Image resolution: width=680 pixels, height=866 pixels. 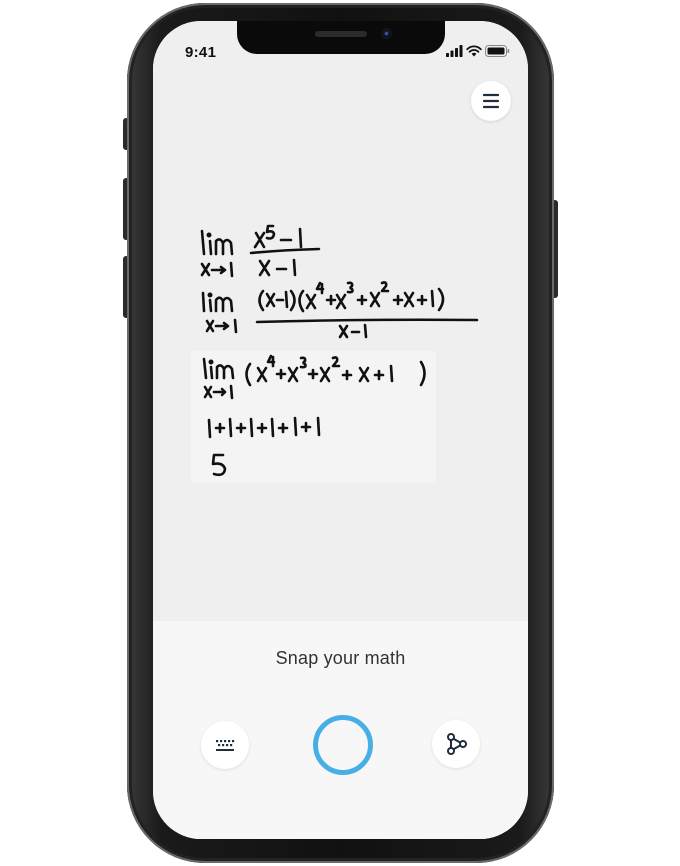 I want to click on snap-prompt: Snap your math, so click(x=340, y=658).